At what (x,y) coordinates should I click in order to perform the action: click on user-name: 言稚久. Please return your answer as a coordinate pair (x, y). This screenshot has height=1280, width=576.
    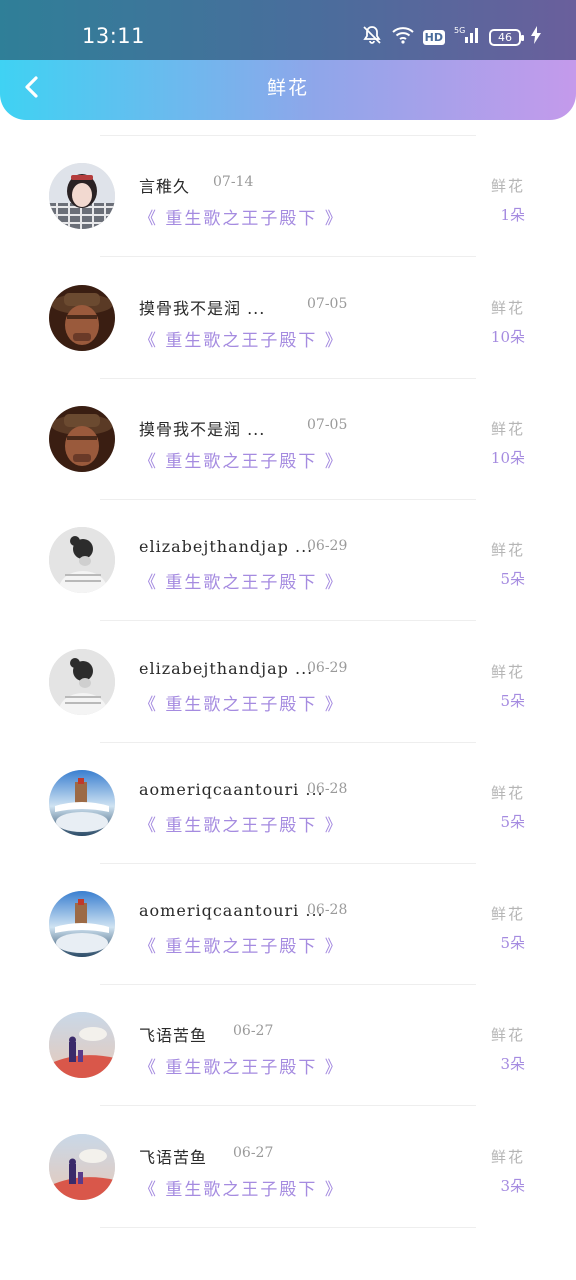
    Looking at the image, I should click on (164, 185).